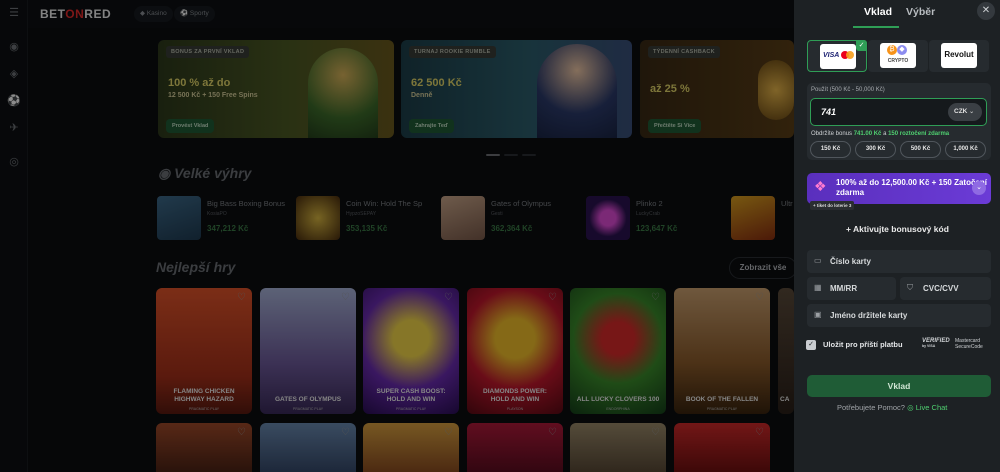 Image resolution: width=1000 pixels, height=472 pixels. I want to click on promotions-icon: ✈, so click(14, 128).